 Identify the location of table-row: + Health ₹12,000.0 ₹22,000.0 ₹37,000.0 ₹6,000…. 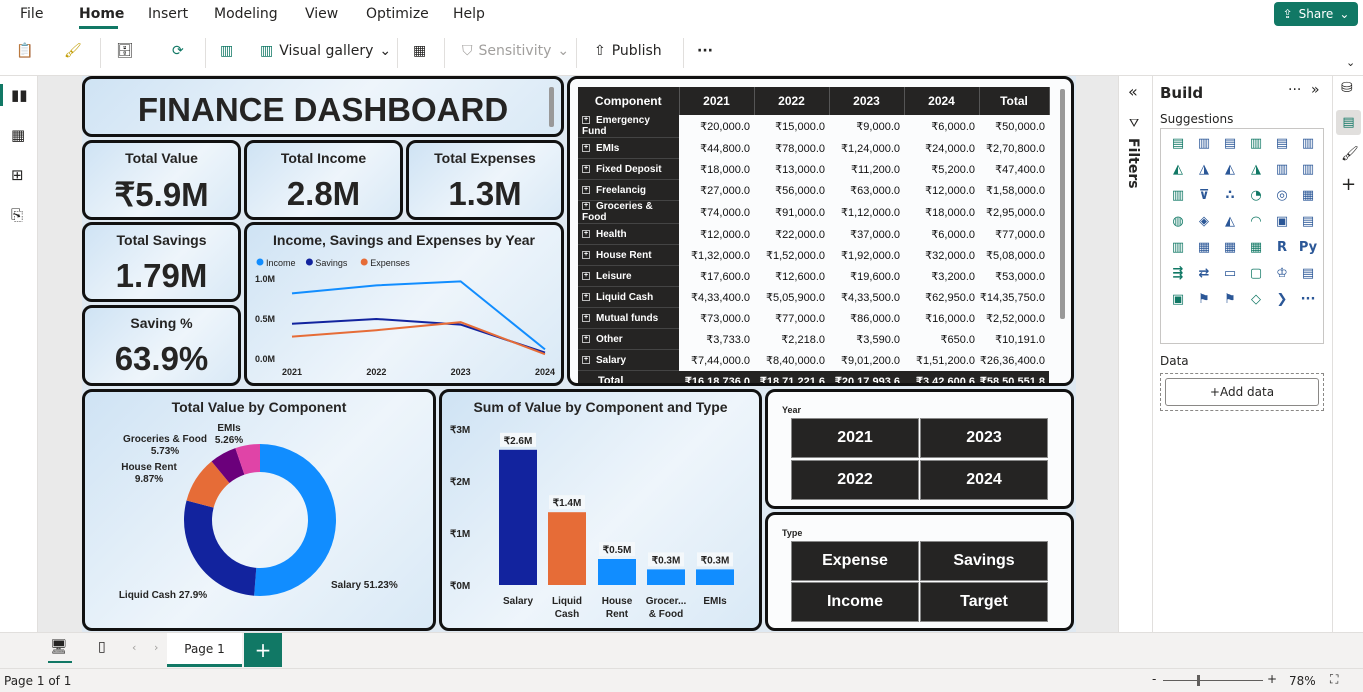
(813, 234).